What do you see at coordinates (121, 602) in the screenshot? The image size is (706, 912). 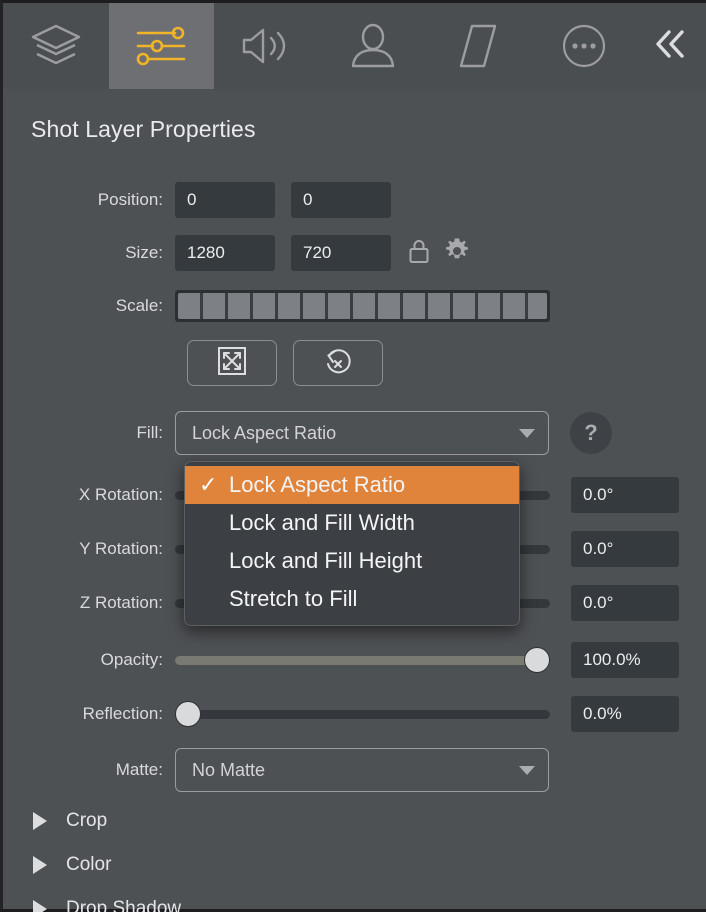 I see `z-rotation-label: Z Rotation:` at bounding box center [121, 602].